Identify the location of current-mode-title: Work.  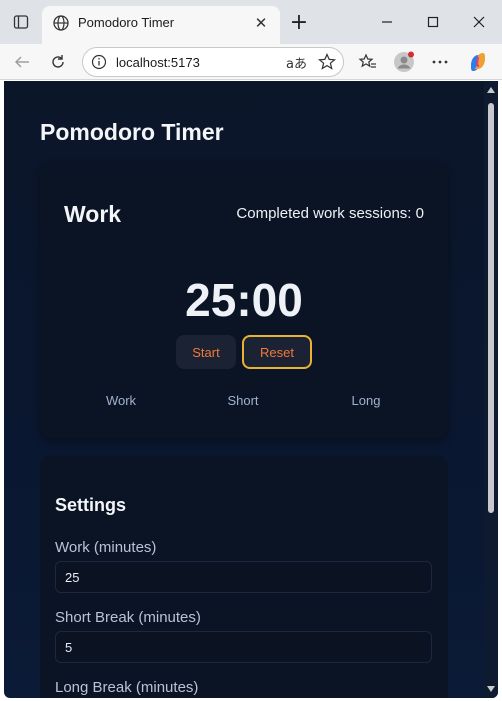
(93, 214).